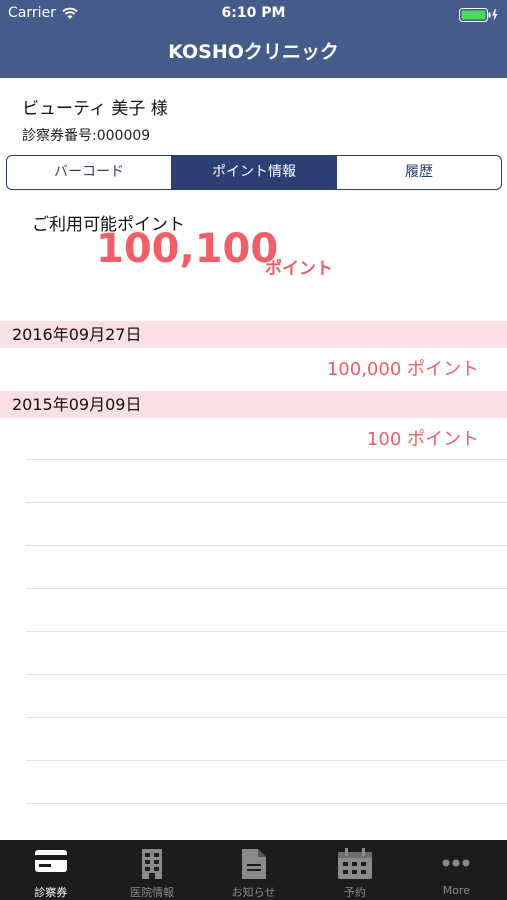  I want to click on tab-point-info: ポイント情報, so click(254, 172).